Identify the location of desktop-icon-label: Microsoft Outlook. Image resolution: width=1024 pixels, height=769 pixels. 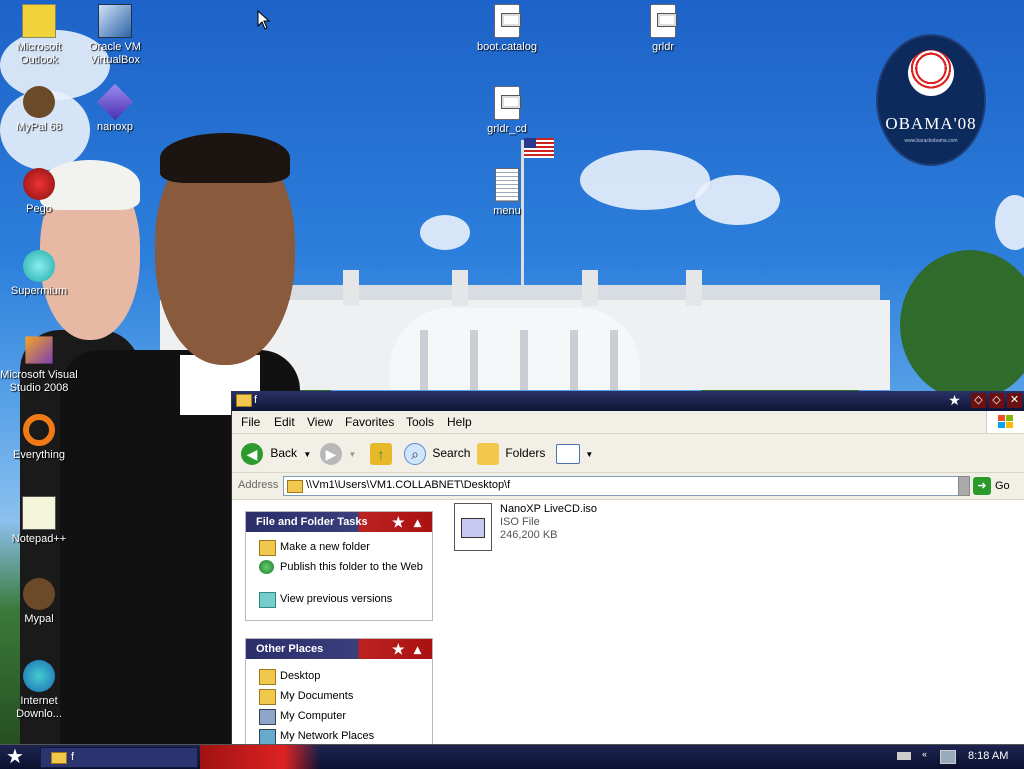
(39, 53).